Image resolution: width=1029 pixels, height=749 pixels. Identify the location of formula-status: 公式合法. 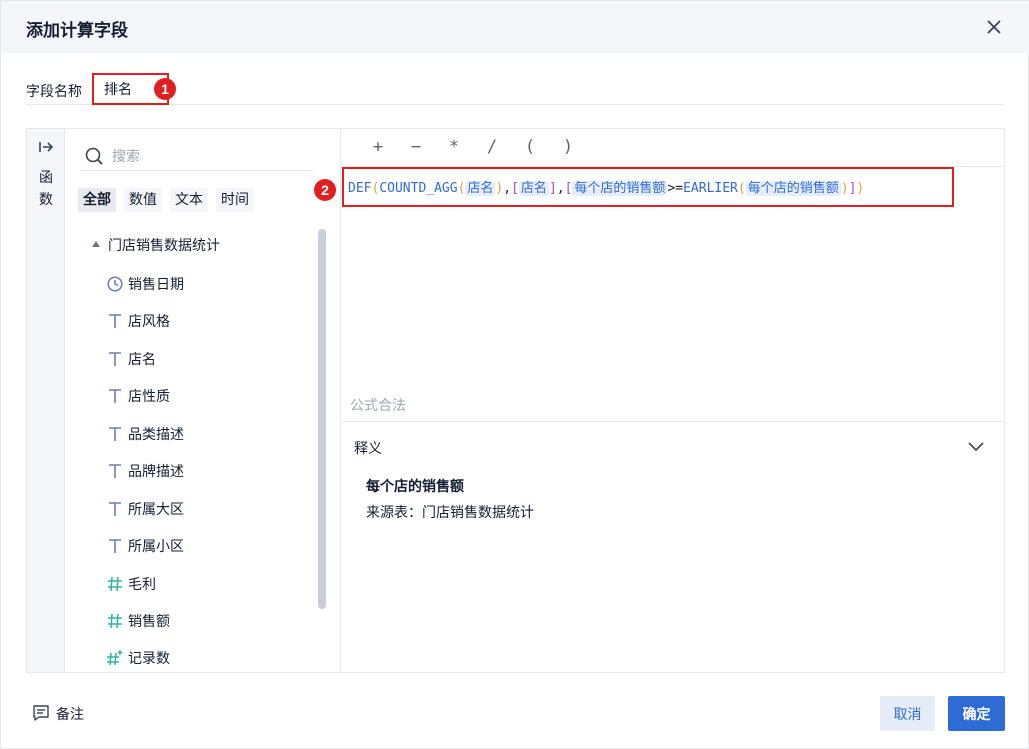
(378, 406).